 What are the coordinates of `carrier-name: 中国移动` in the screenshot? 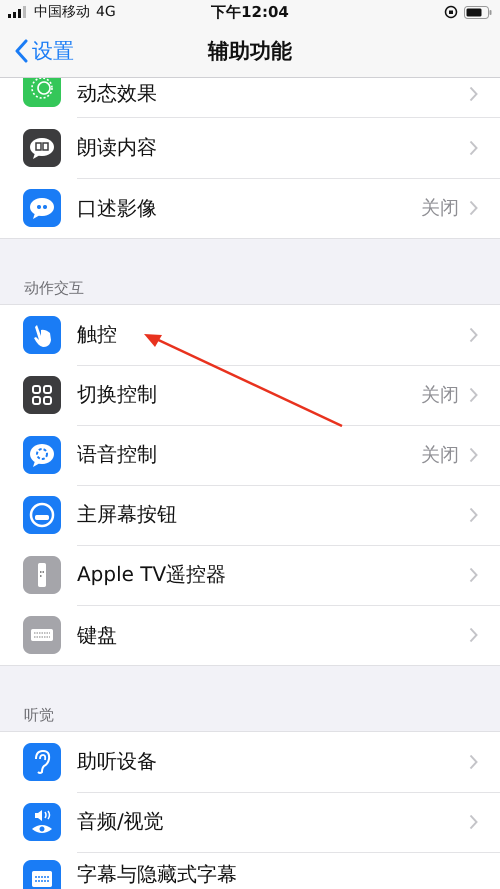 It's located at (62, 12).